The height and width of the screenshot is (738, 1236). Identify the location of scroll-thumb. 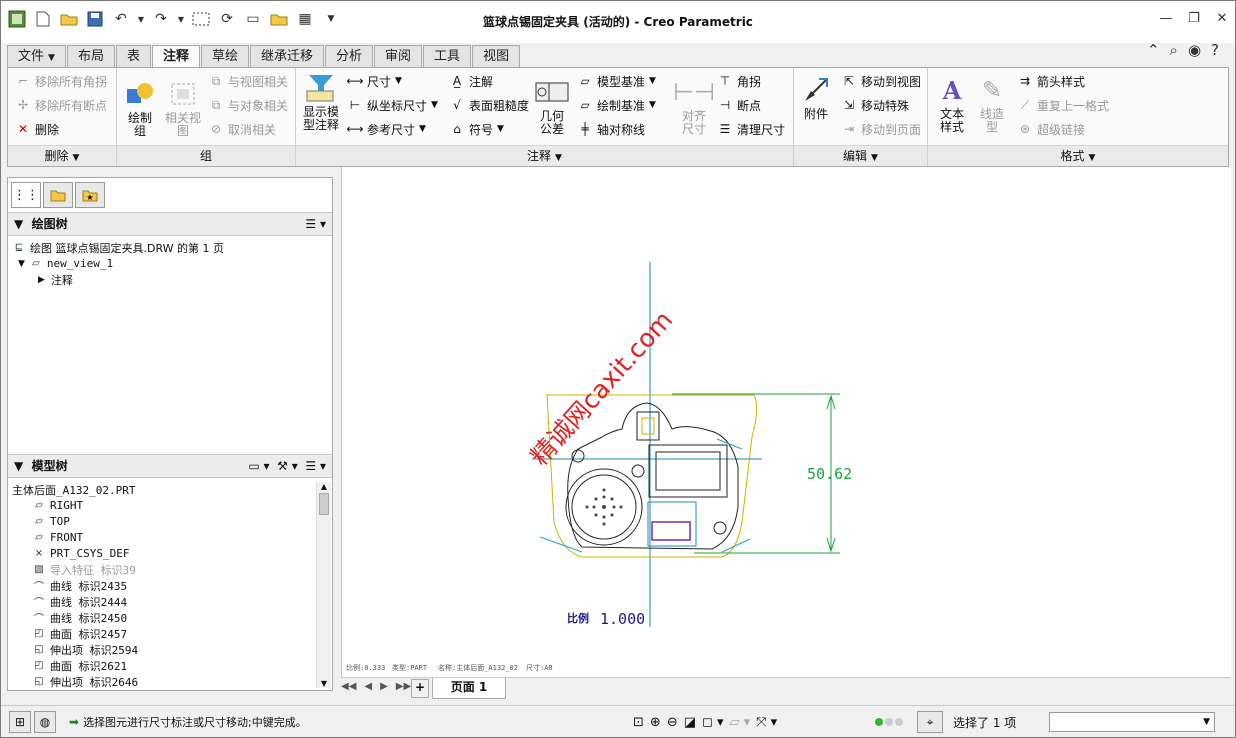
(324, 504).